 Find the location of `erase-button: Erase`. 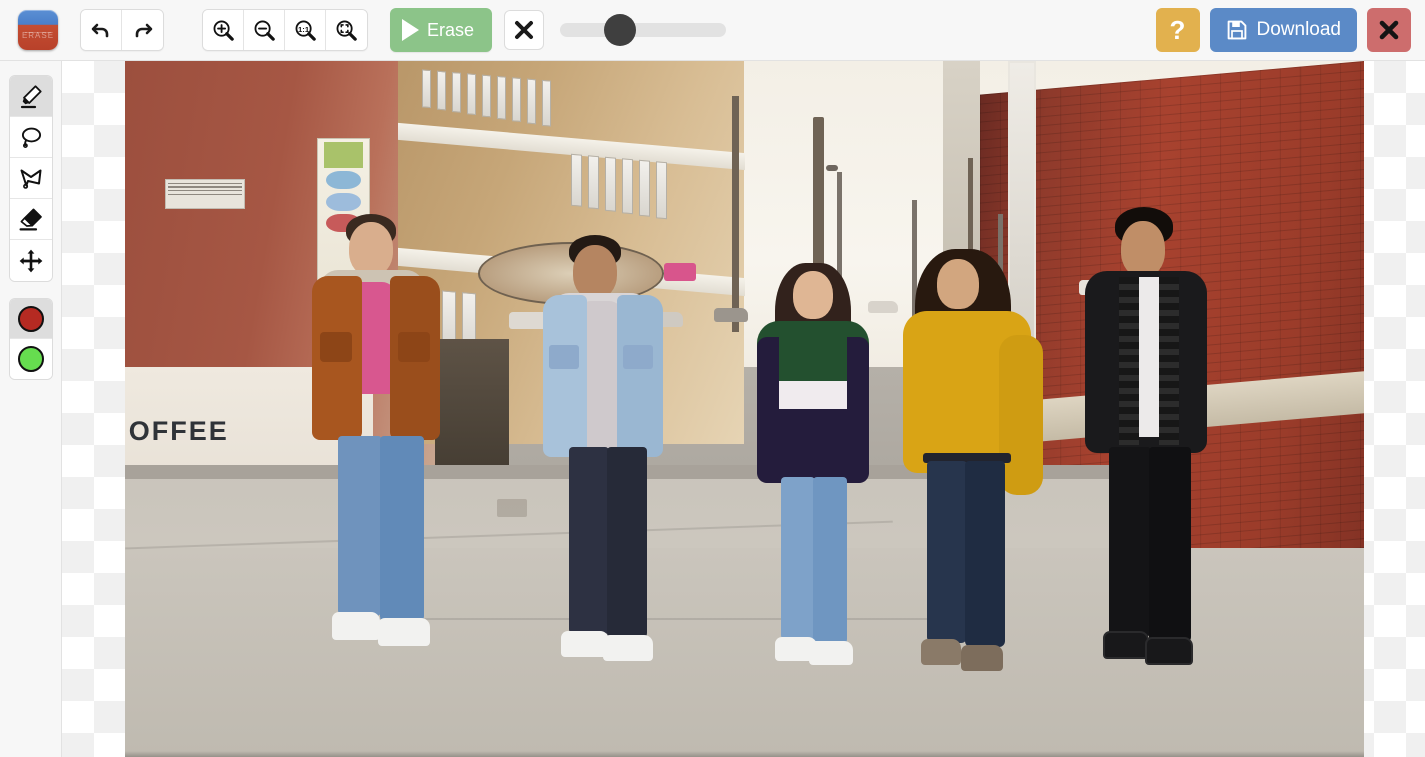

erase-button: Erase is located at coordinates (441, 30).